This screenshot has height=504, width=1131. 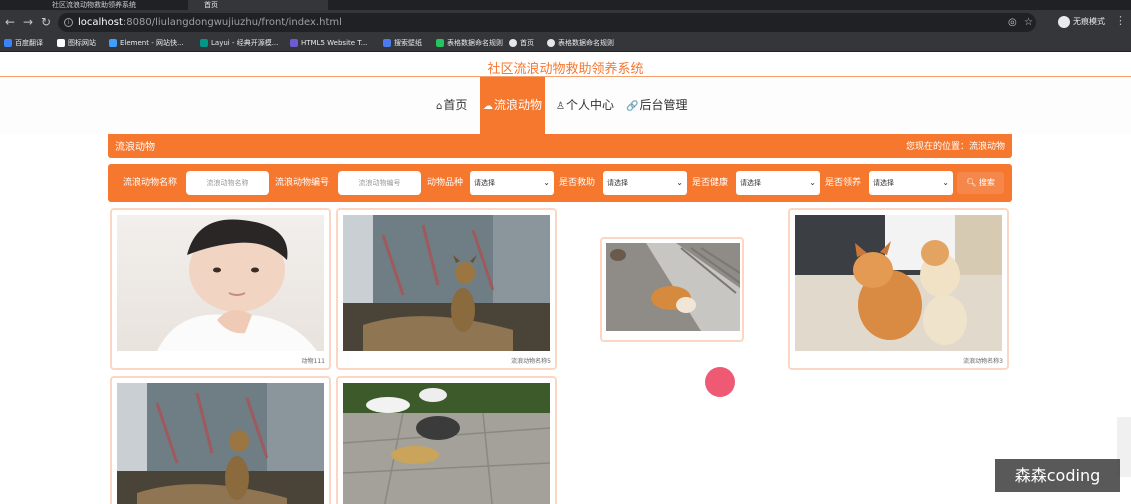 I want to click on bookmark-item: 搜索壁纸, so click(x=402, y=43).